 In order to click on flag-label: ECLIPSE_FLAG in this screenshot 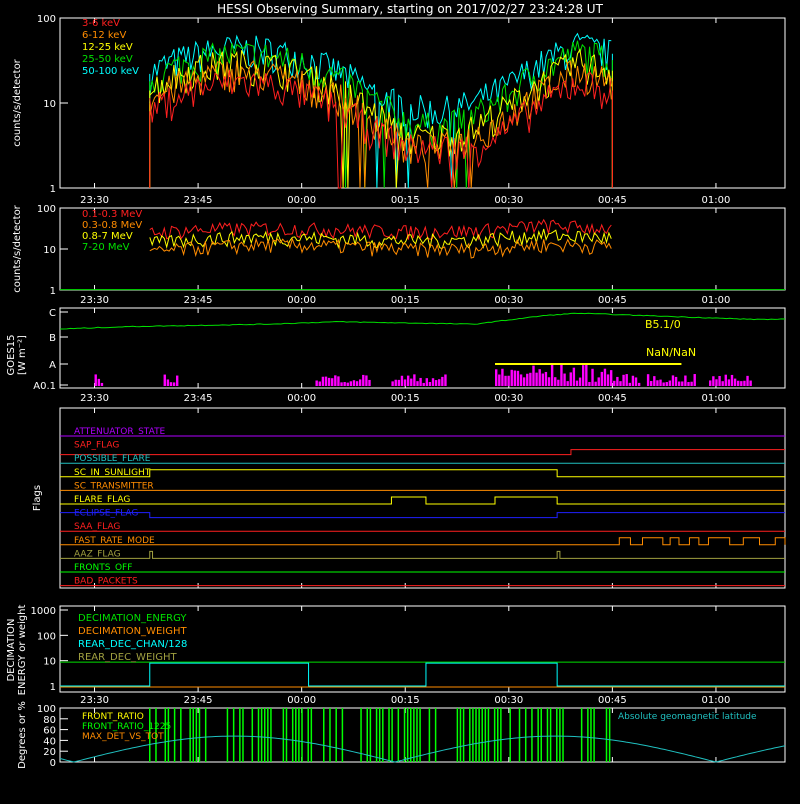, I will do `click(106, 514)`.